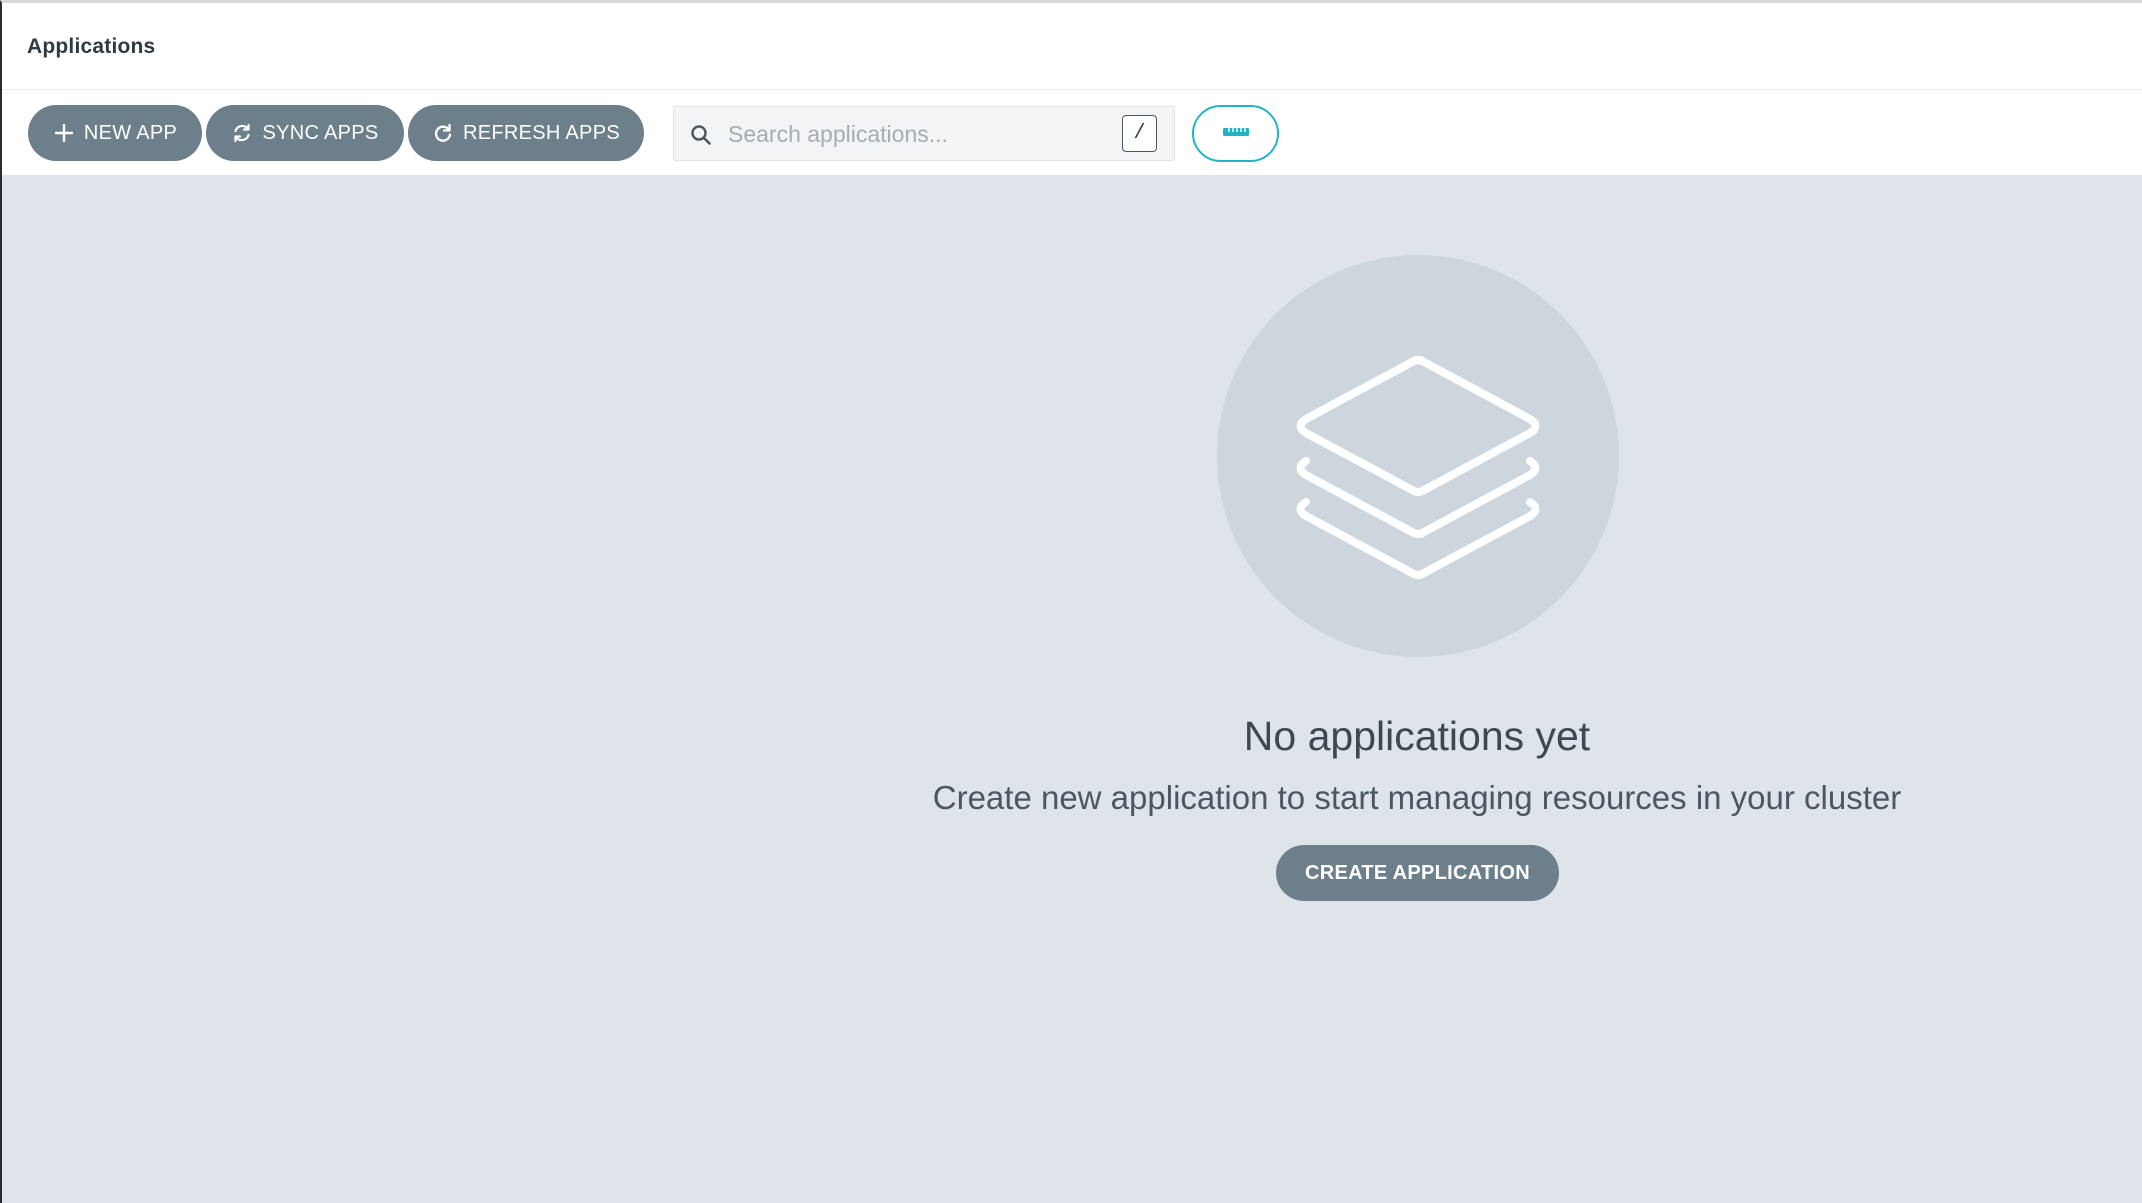 The height and width of the screenshot is (1203, 2142). What do you see at coordinates (1139, 133) in the screenshot?
I see `search-shortcut-key: /` at bounding box center [1139, 133].